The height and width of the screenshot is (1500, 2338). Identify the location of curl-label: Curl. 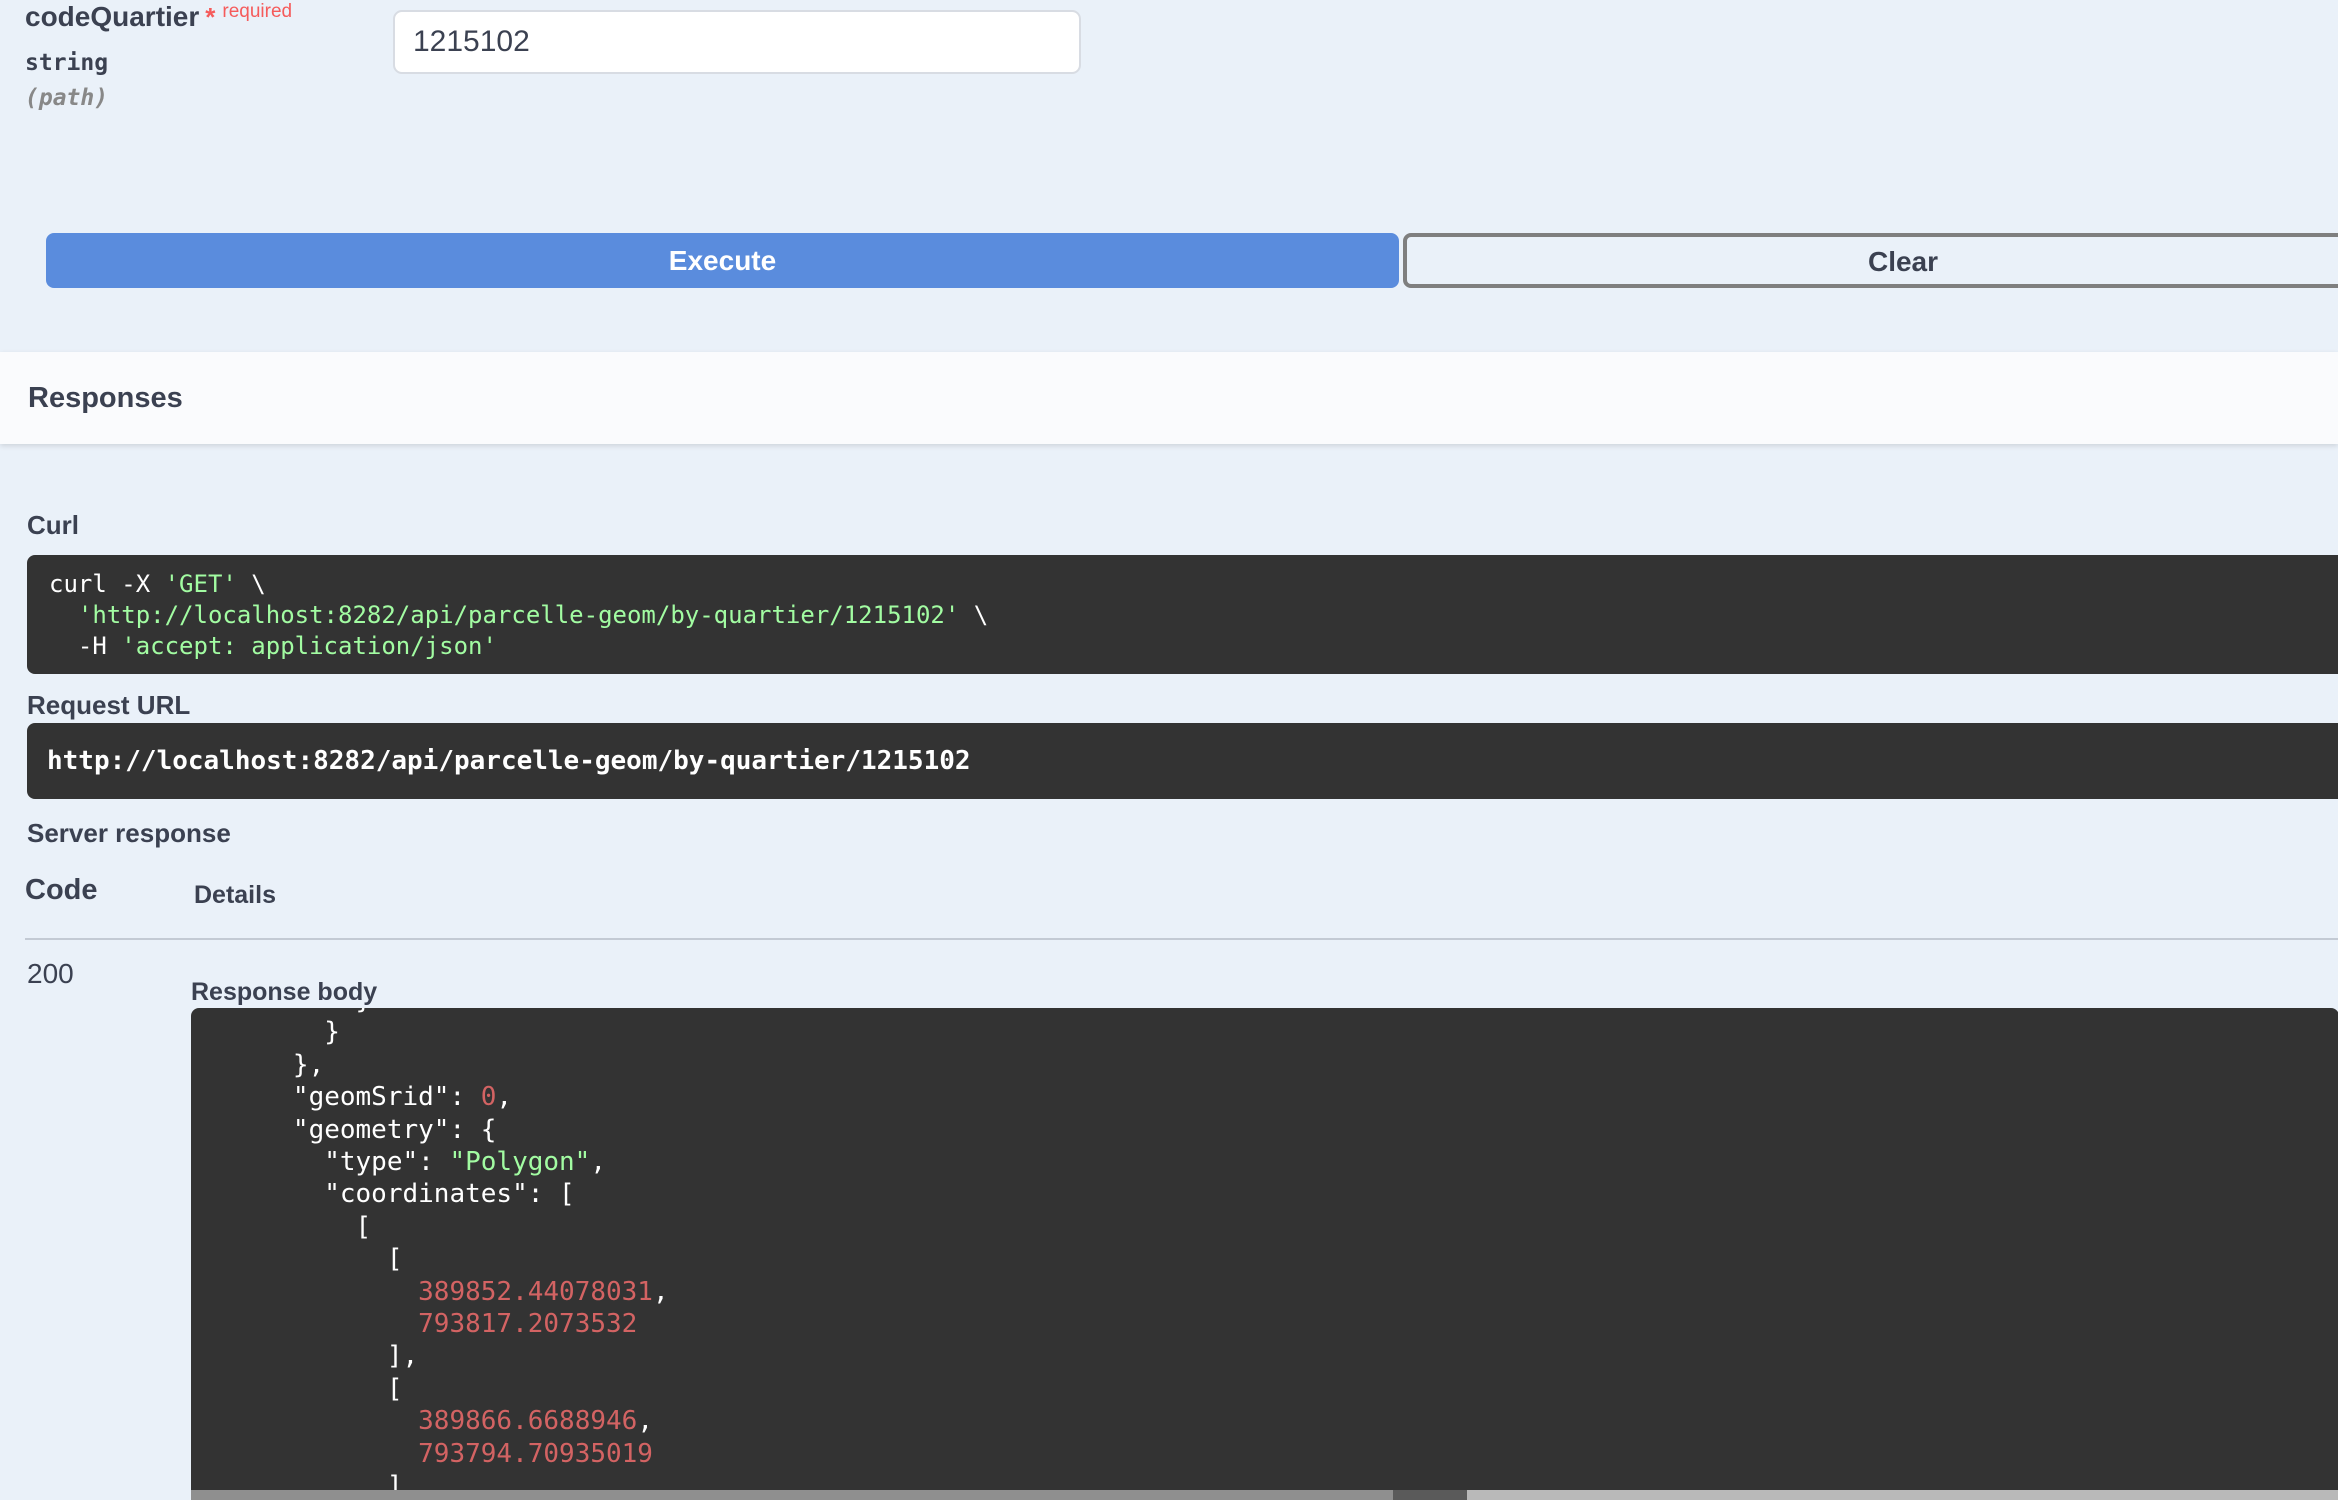
(53, 525).